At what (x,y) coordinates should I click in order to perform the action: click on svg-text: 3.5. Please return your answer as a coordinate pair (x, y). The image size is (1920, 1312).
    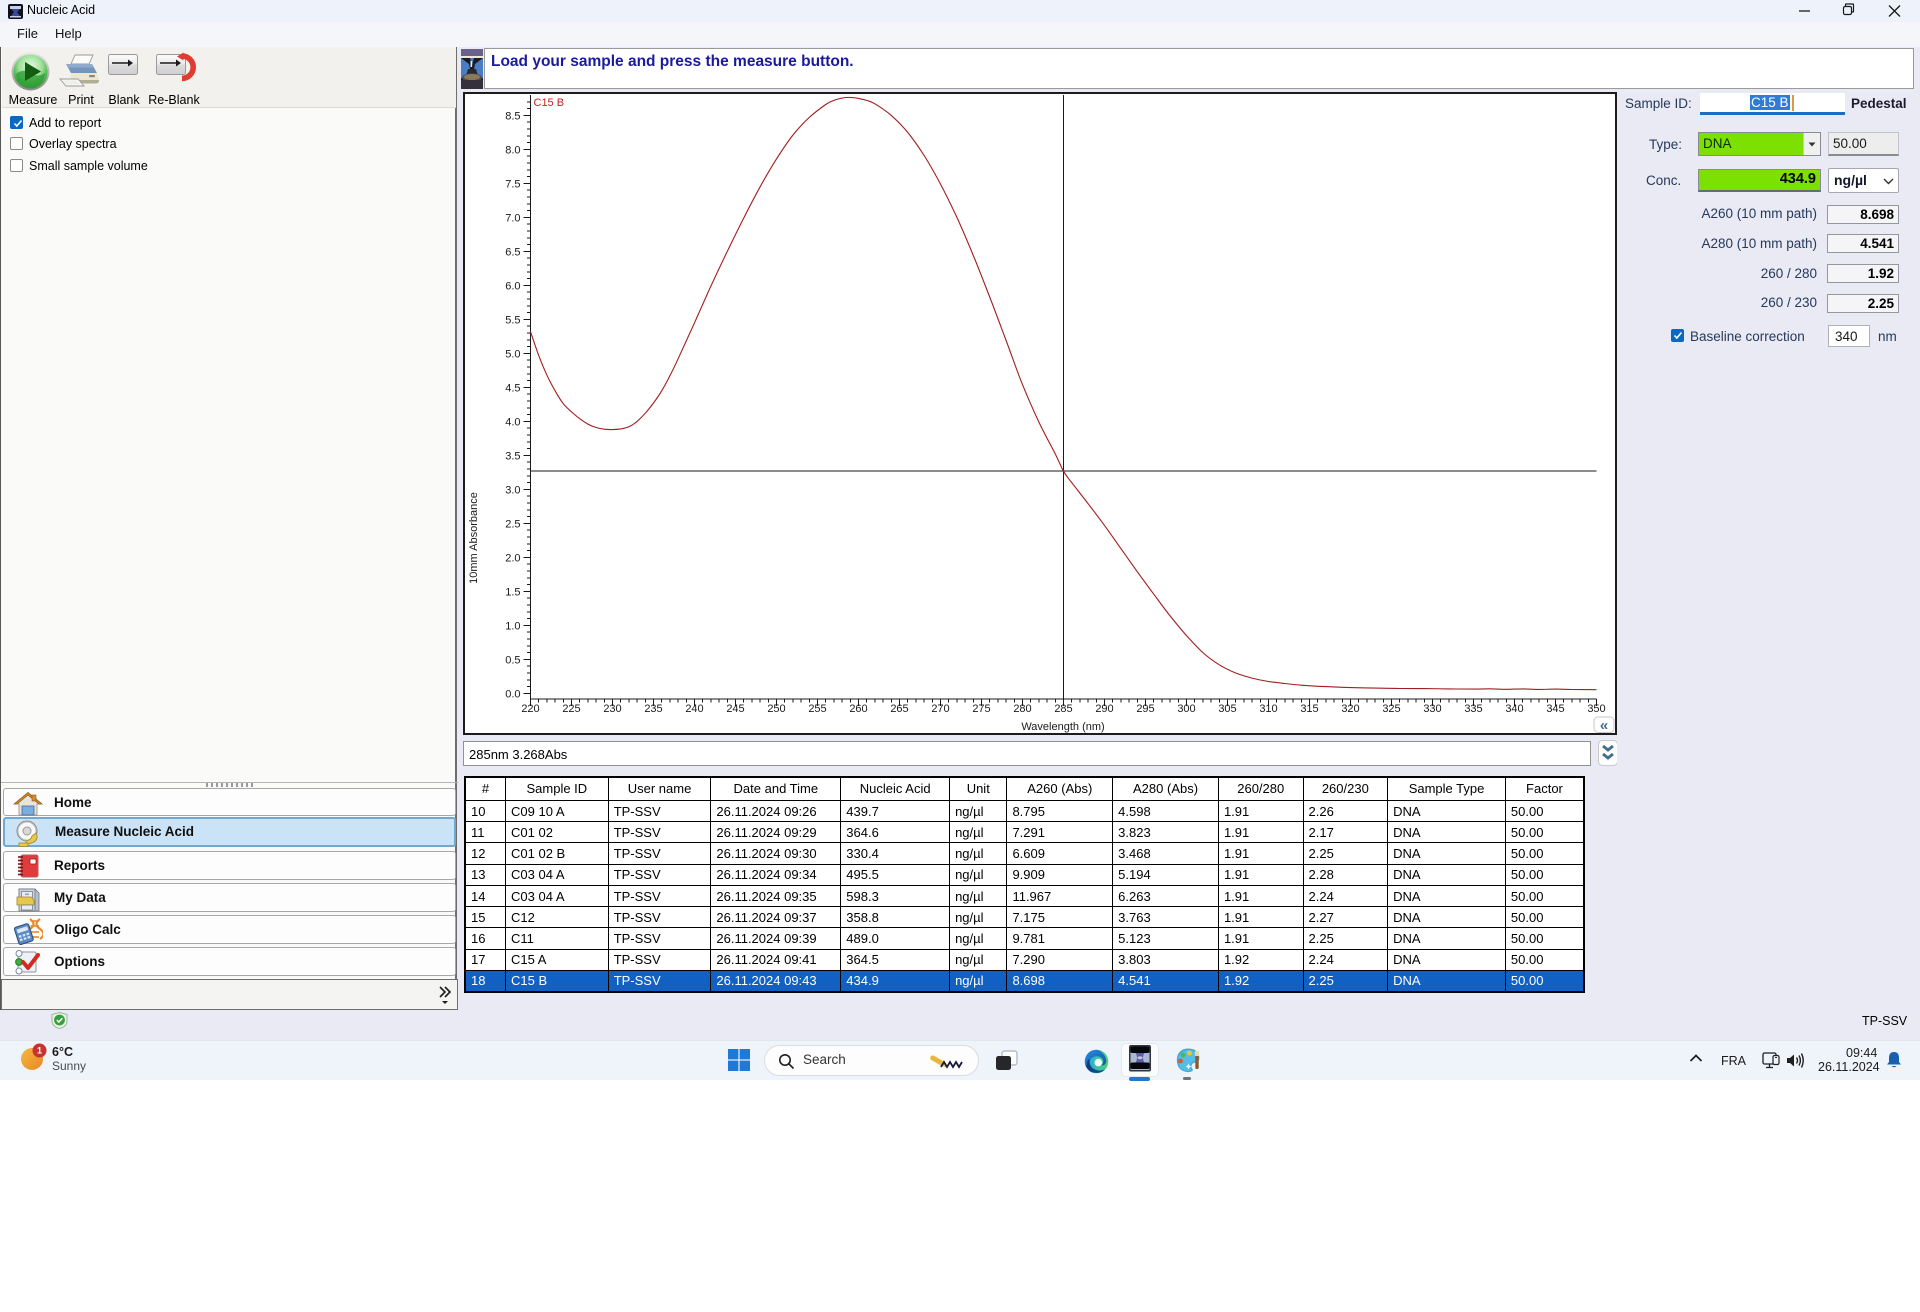
    Looking at the image, I should click on (512, 456).